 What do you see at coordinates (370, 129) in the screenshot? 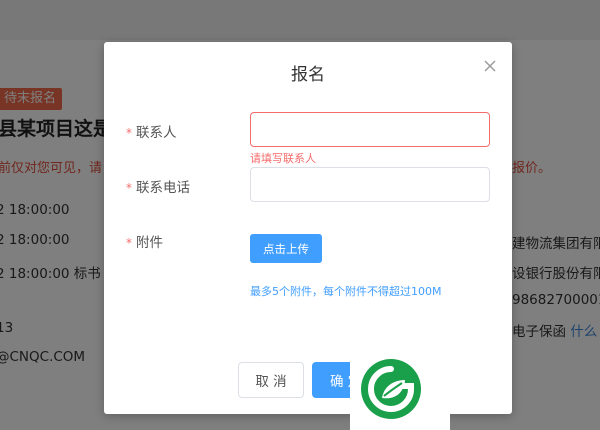
I see `contact-input` at bounding box center [370, 129].